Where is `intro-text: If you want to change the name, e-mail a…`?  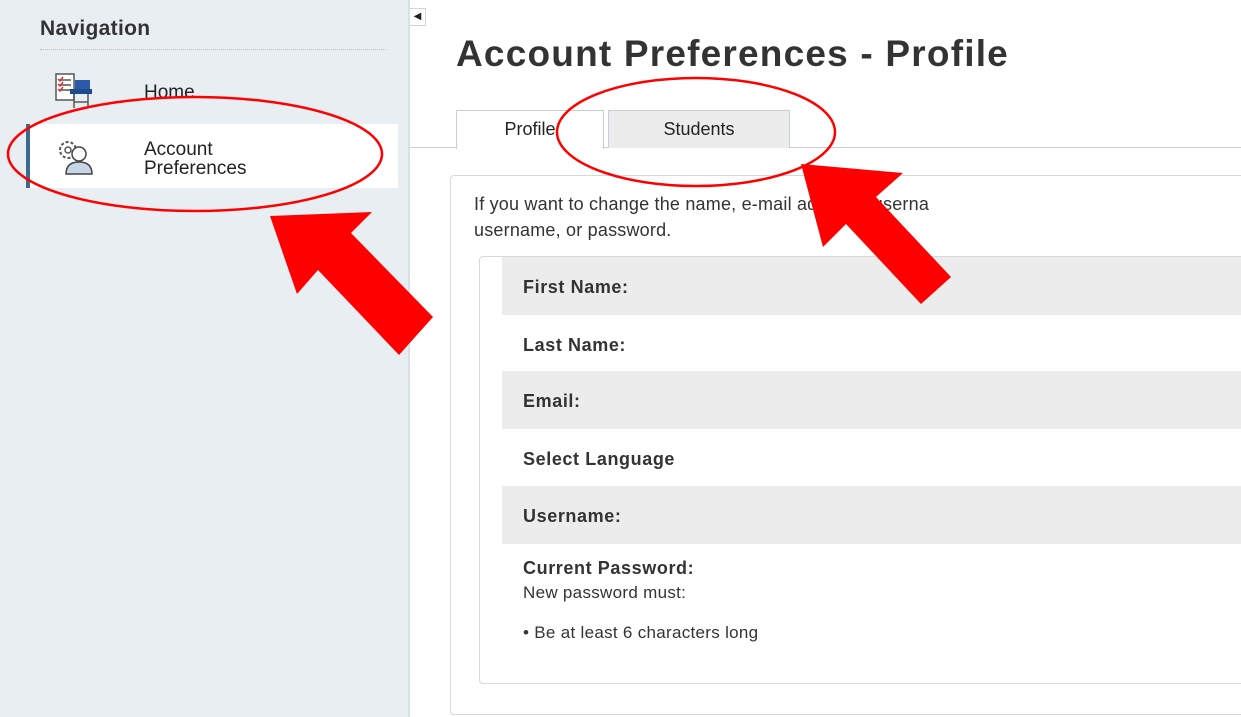
intro-text: If you want to change the name, e-mail a… is located at coordinates (857, 217).